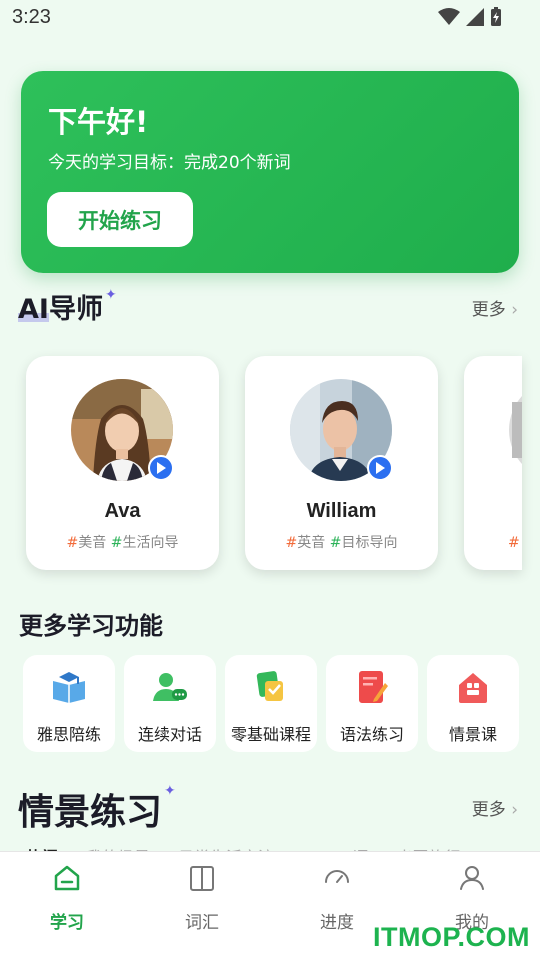 Image resolution: width=540 pixels, height=960 pixels. What do you see at coordinates (451, 937) in the screenshot?
I see `watermark: ITMOP.COM` at bounding box center [451, 937].